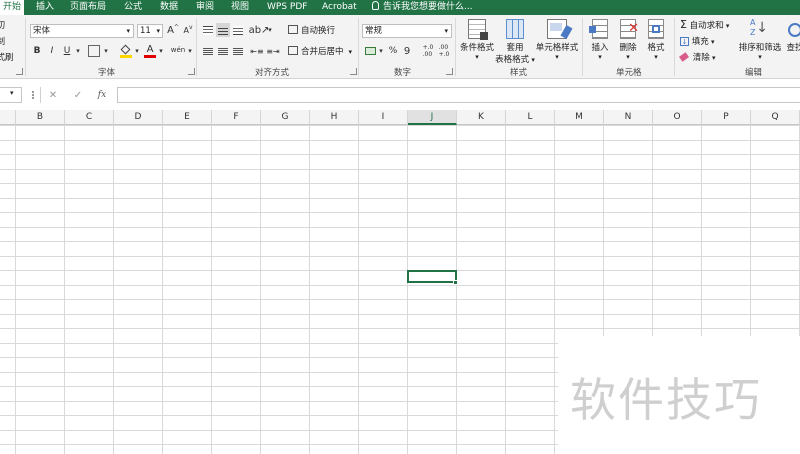  What do you see at coordinates (223, 51) in the screenshot?
I see `align-center-icon` at bounding box center [223, 51].